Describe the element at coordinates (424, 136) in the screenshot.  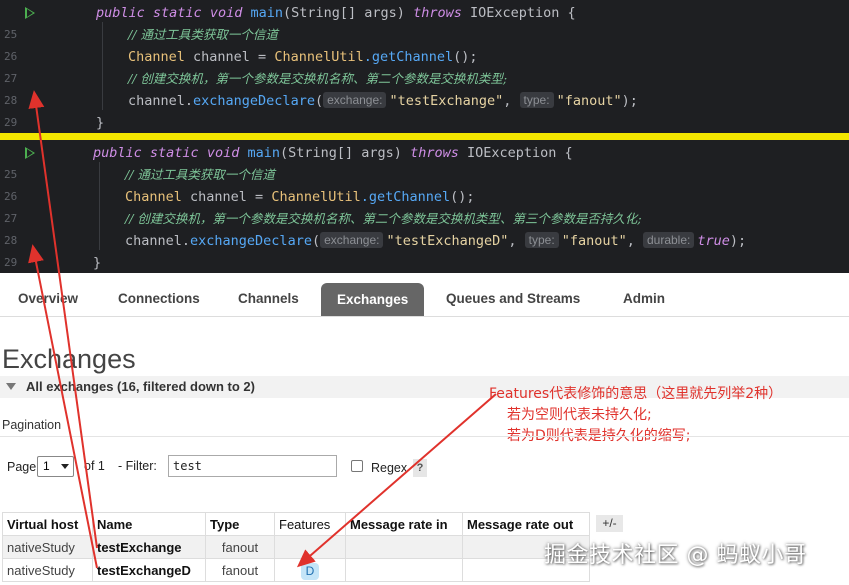
I see `yellow-separator` at that location.